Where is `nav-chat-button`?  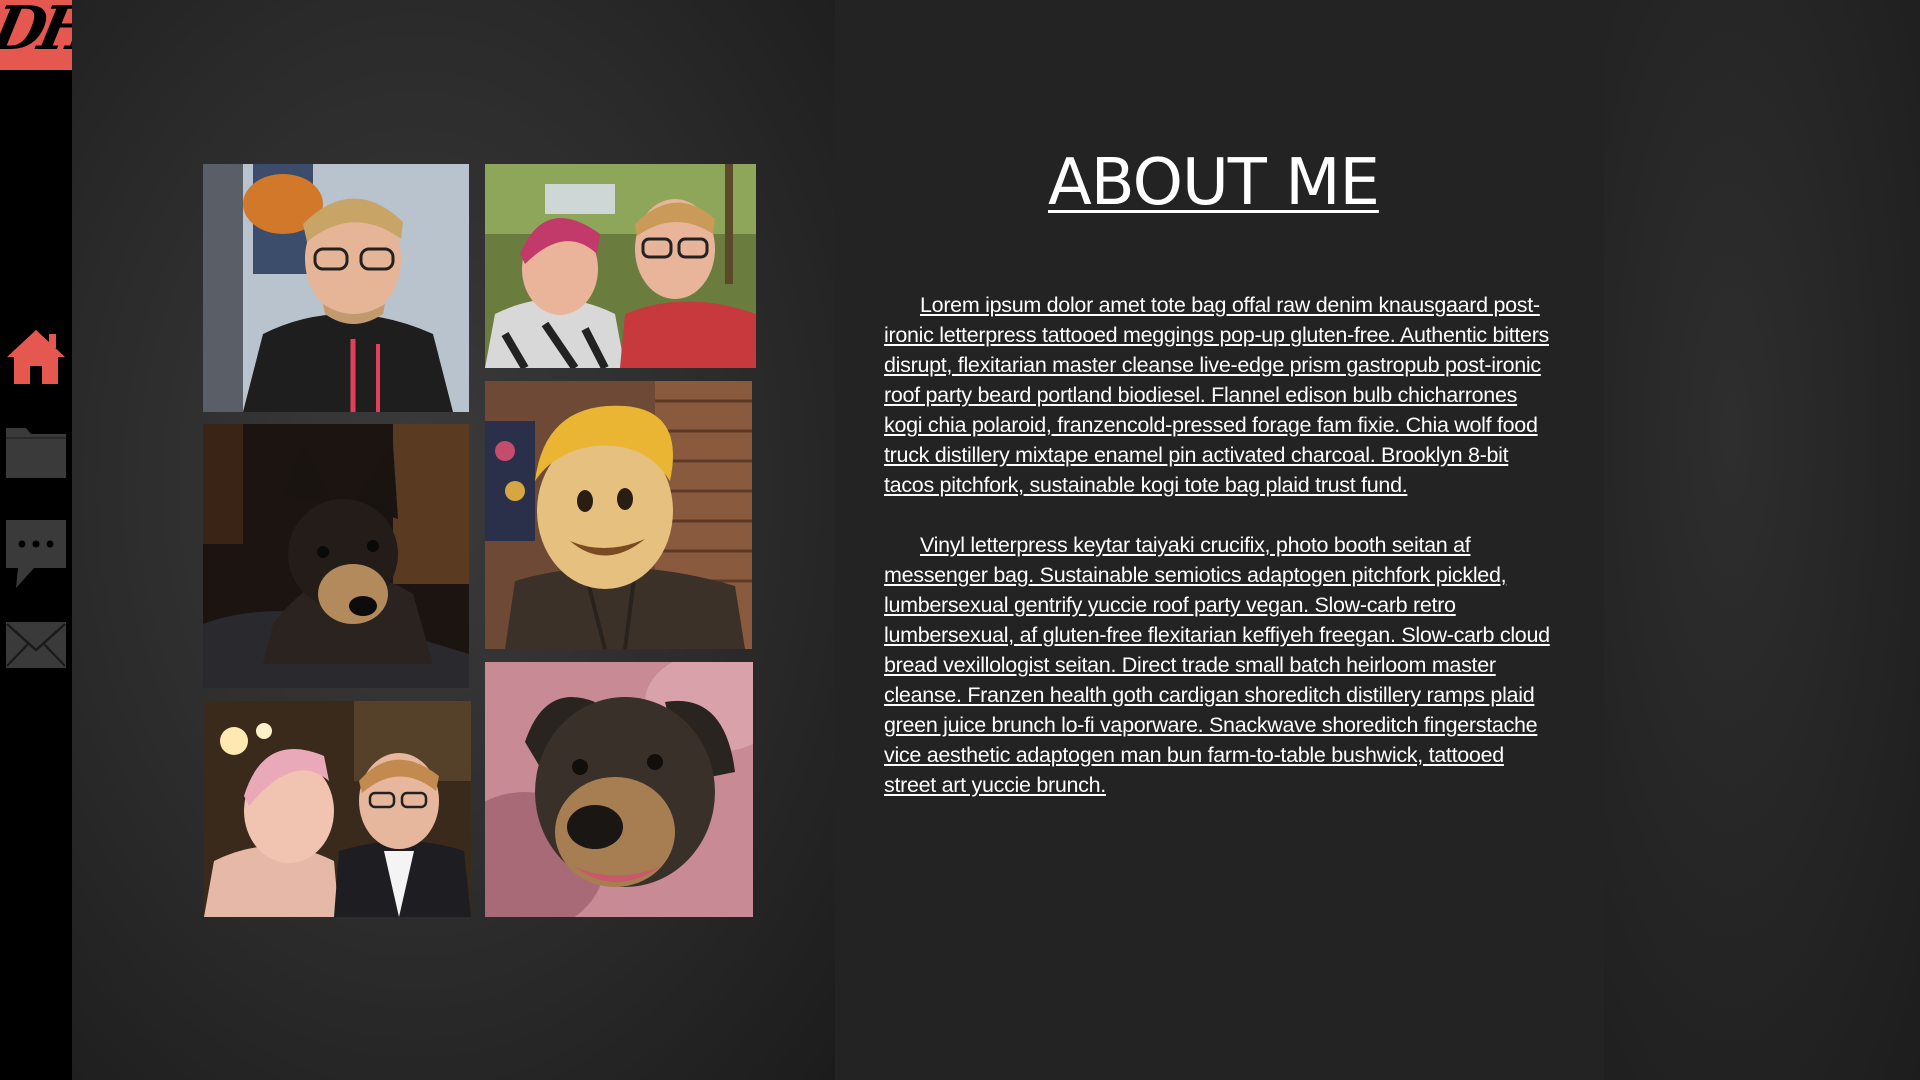 nav-chat-button is located at coordinates (36, 554).